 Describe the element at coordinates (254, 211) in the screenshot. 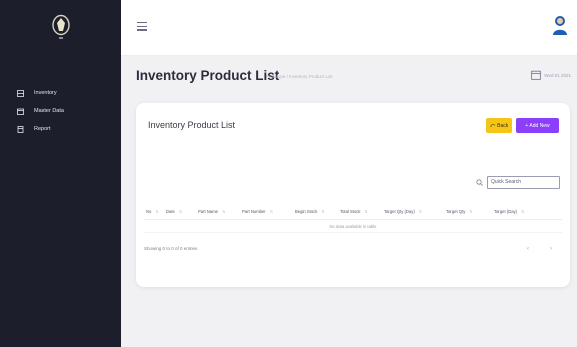

I see `column-label: Part Number` at that location.